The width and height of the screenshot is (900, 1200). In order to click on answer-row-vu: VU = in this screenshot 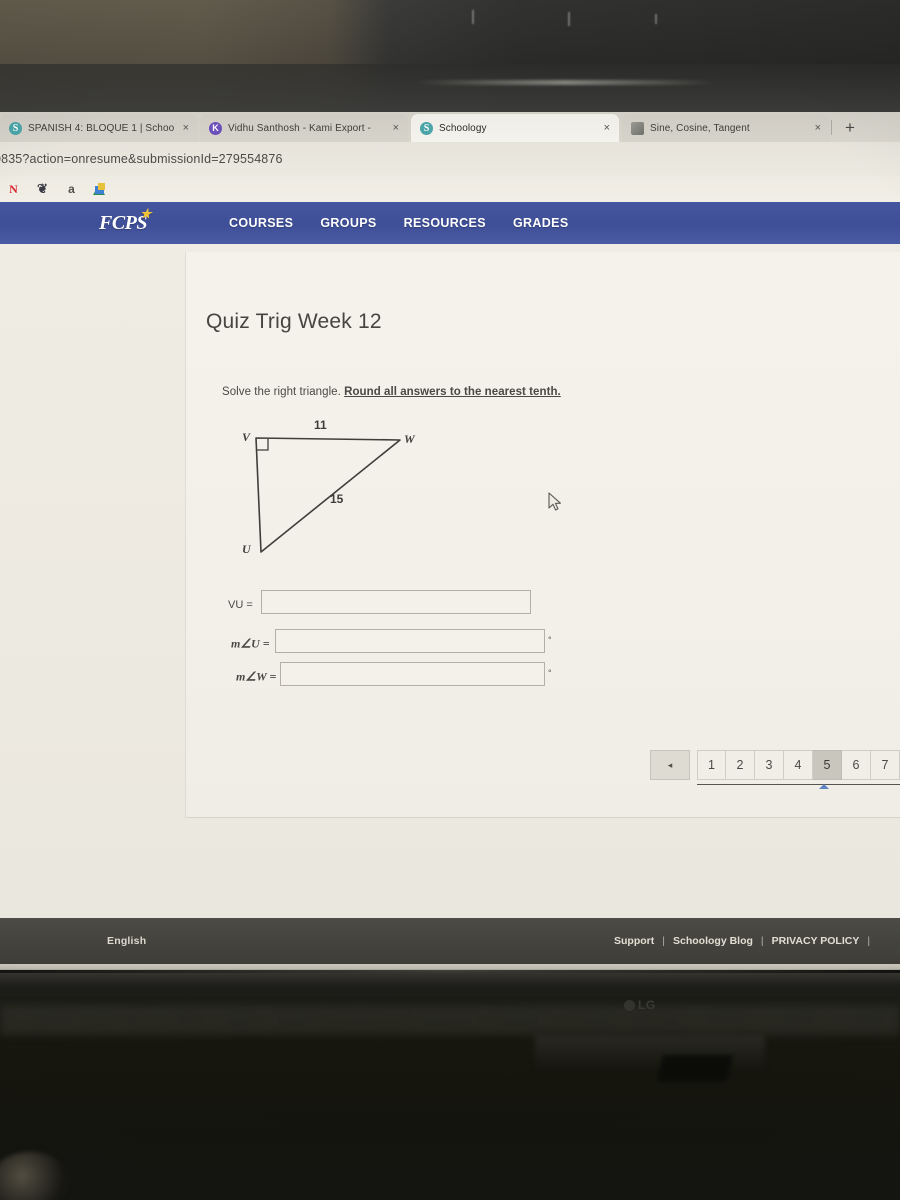, I will do `click(398, 604)`.